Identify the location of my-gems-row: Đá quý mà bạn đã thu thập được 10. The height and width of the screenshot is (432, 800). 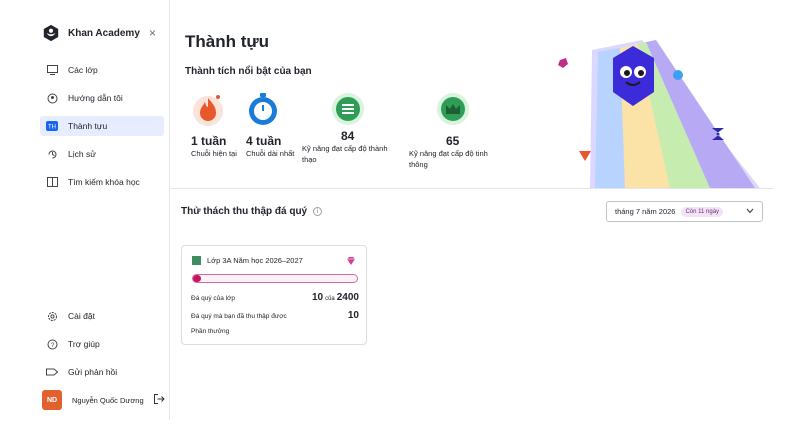
(275, 315).